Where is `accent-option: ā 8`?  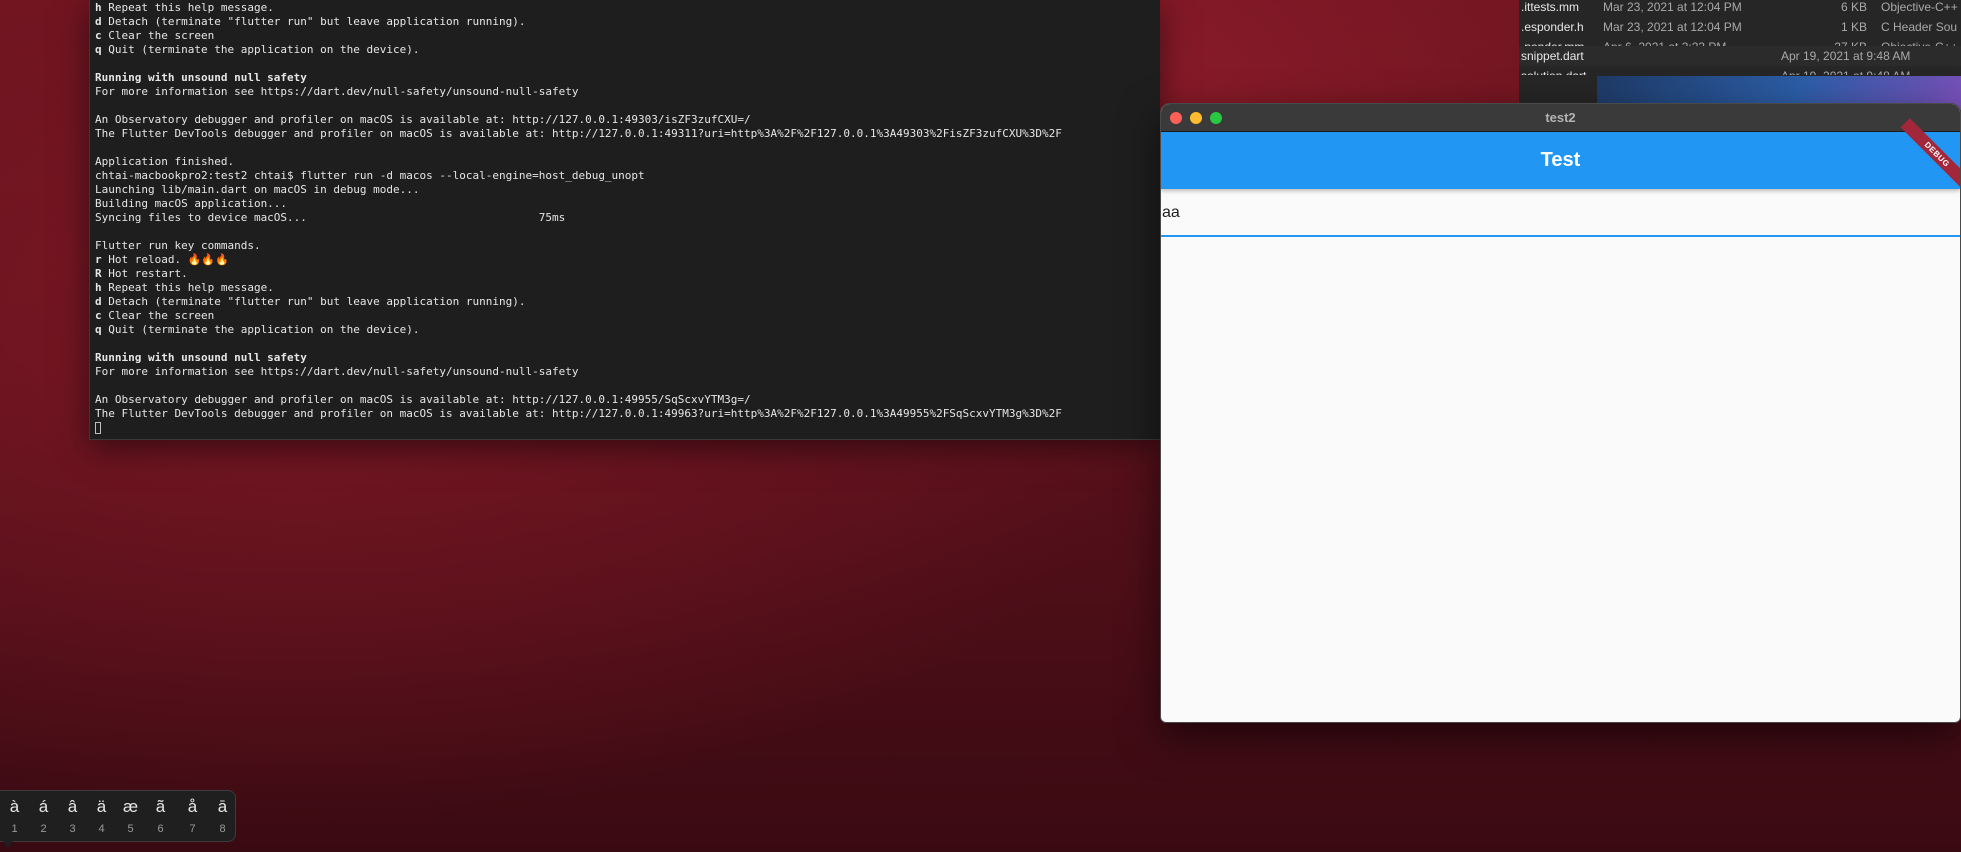
accent-option: ā 8 is located at coordinates (222, 817).